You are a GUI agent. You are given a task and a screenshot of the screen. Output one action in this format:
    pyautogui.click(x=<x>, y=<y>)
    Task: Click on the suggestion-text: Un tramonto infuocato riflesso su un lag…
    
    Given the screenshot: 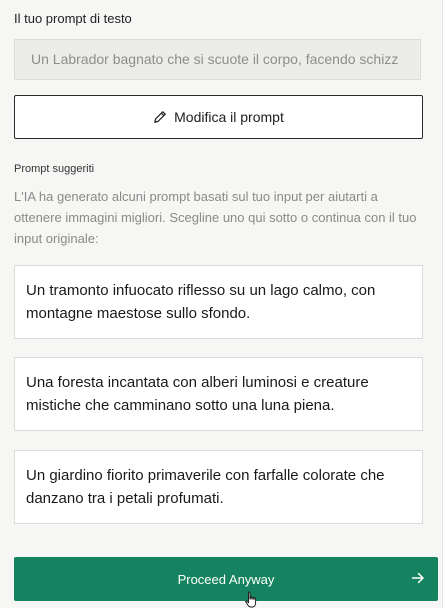 What is the action you would take?
    pyautogui.click(x=201, y=302)
    